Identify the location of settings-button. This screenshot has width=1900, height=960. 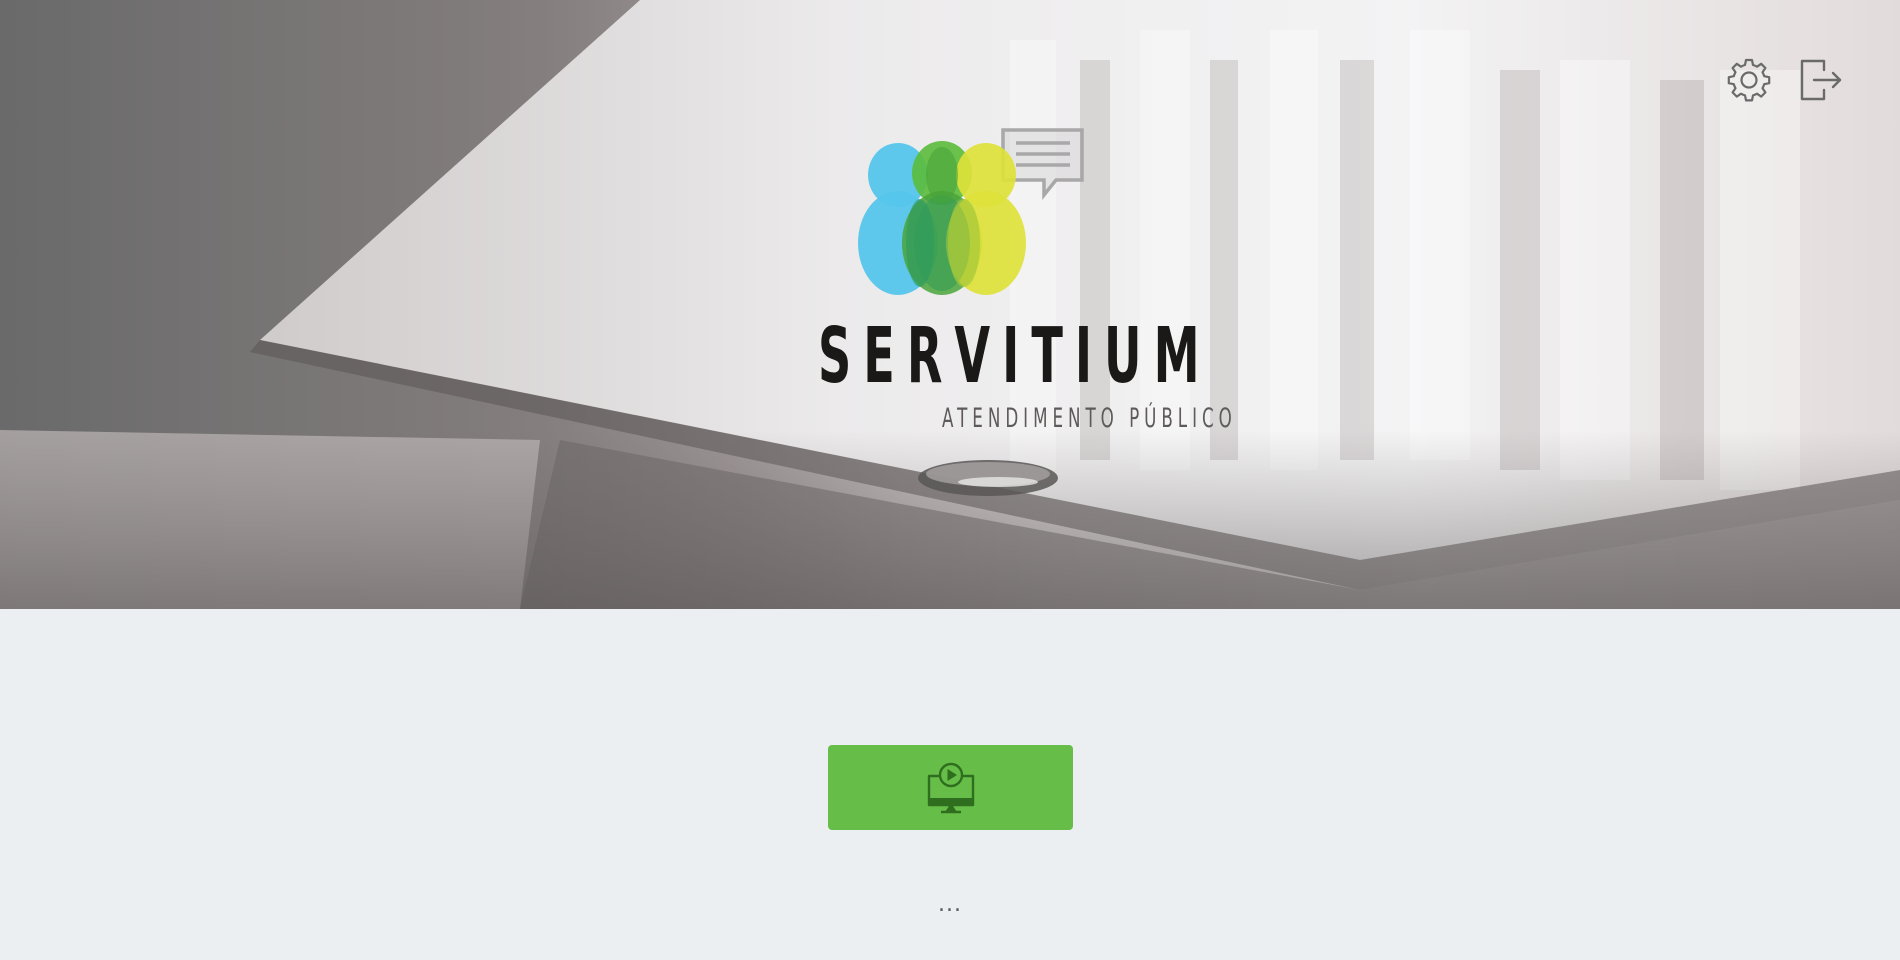
(1749, 80).